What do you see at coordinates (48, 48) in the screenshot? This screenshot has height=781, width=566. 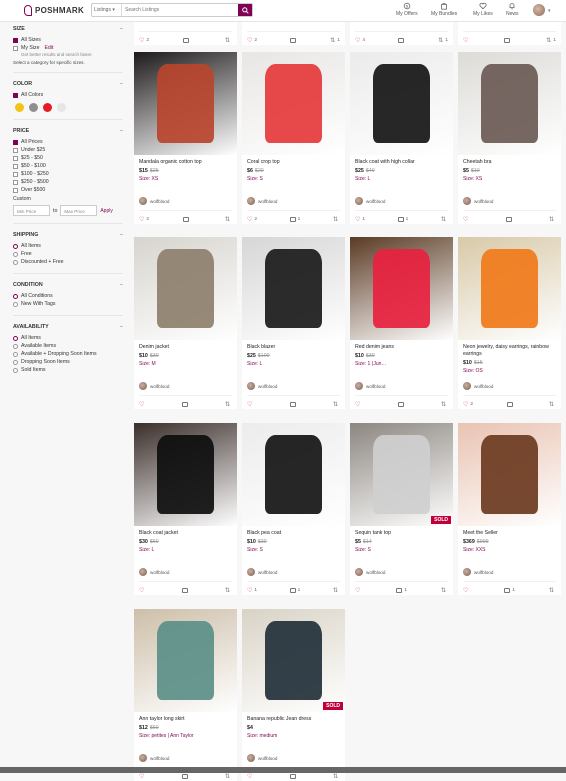 I see `edit-link: Edit` at bounding box center [48, 48].